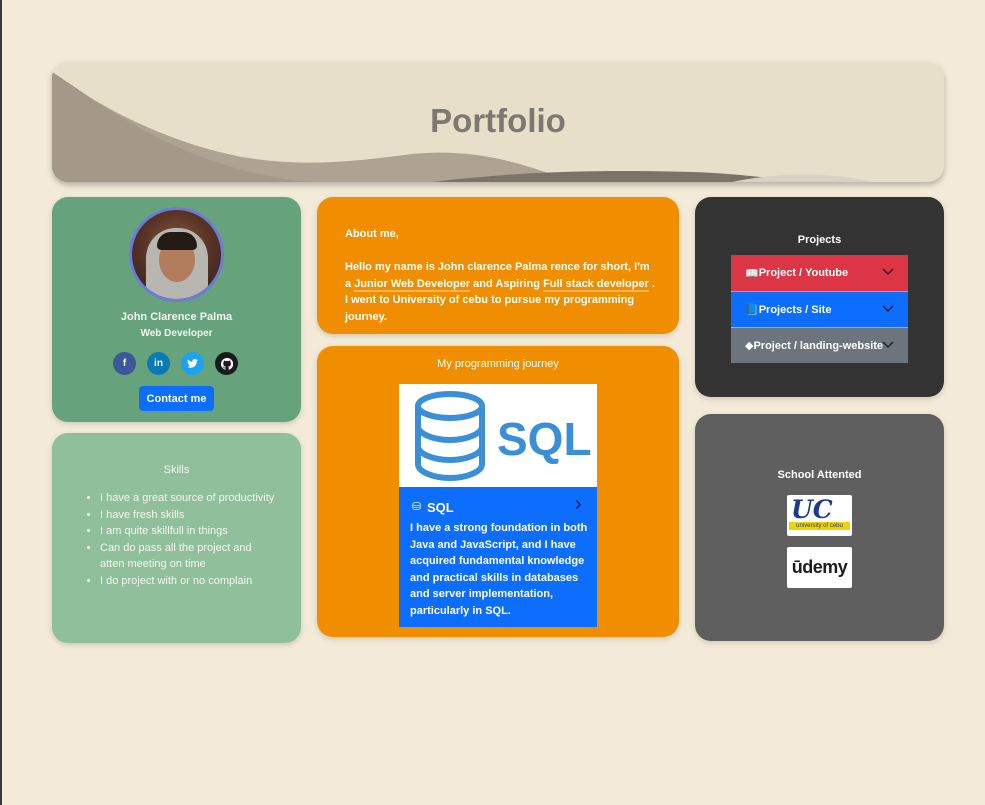 This screenshot has width=985, height=805. What do you see at coordinates (795, 309) in the screenshot?
I see `accordion-label: Projects / Site` at bounding box center [795, 309].